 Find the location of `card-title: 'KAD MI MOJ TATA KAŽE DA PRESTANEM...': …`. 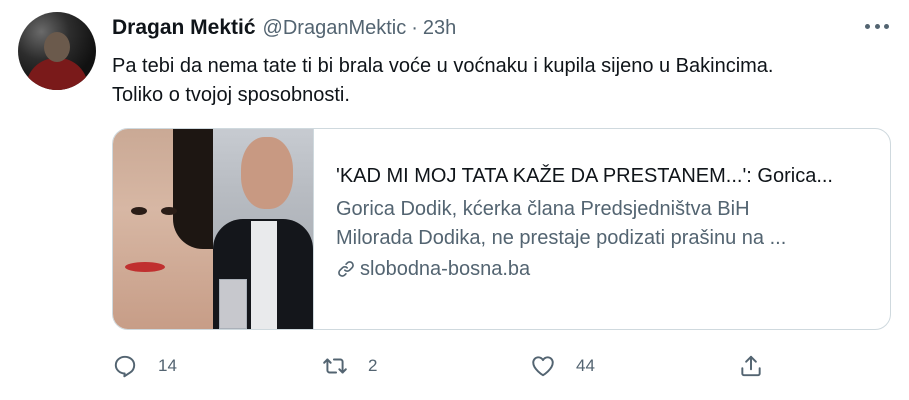

card-title: 'KAD MI MOJ TATA KAŽE DA PRESTANEM...': … is located at coordinates (584, 176).